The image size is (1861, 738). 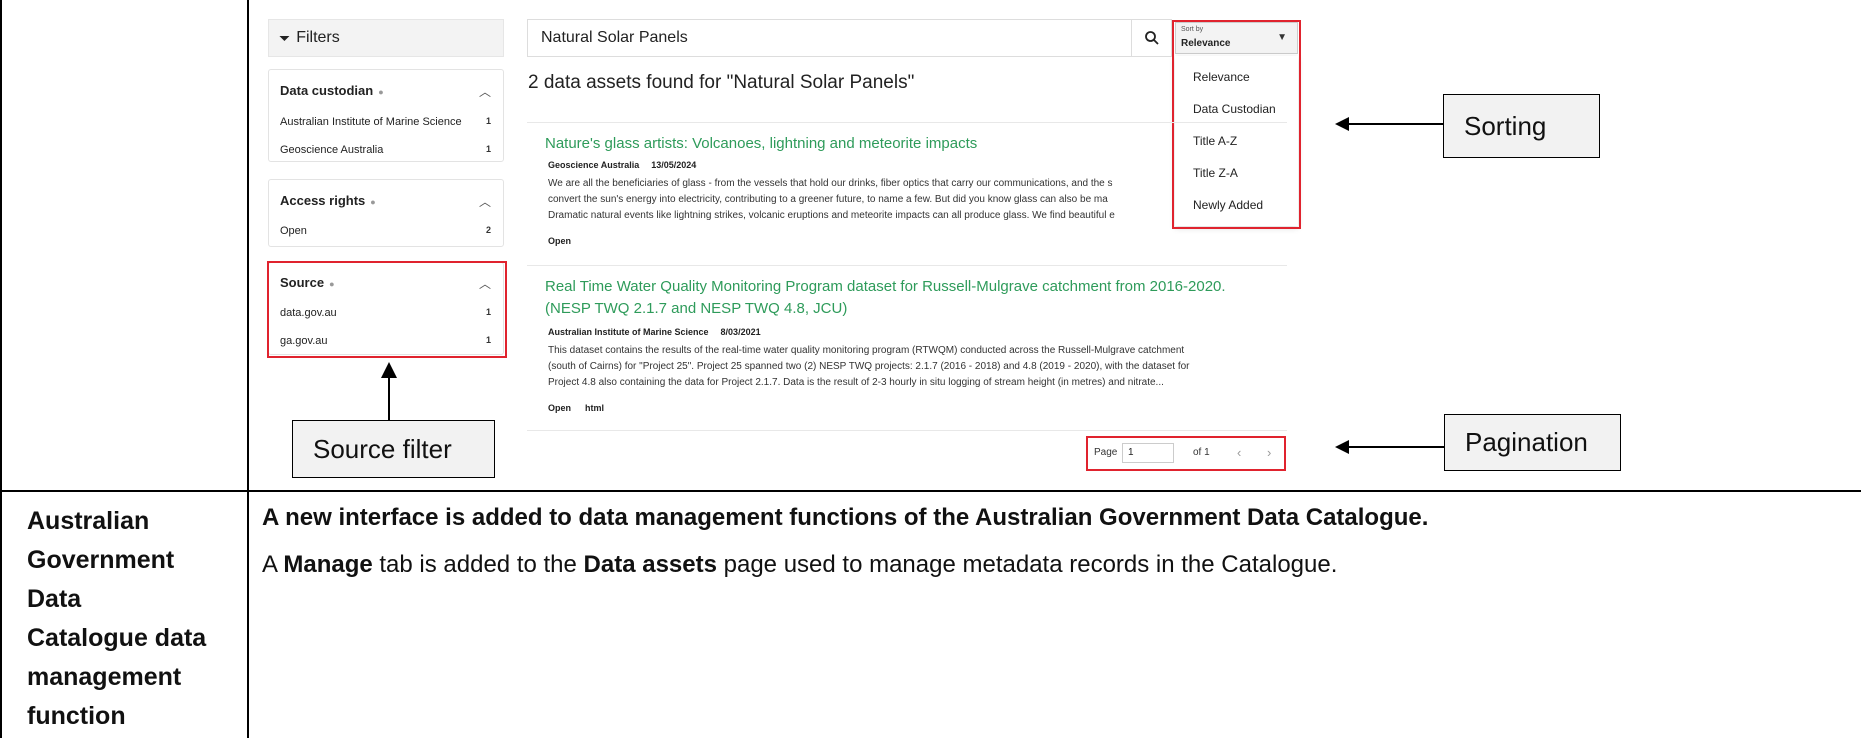 I want to click on table-column-divider, so click(x=248, y=369).